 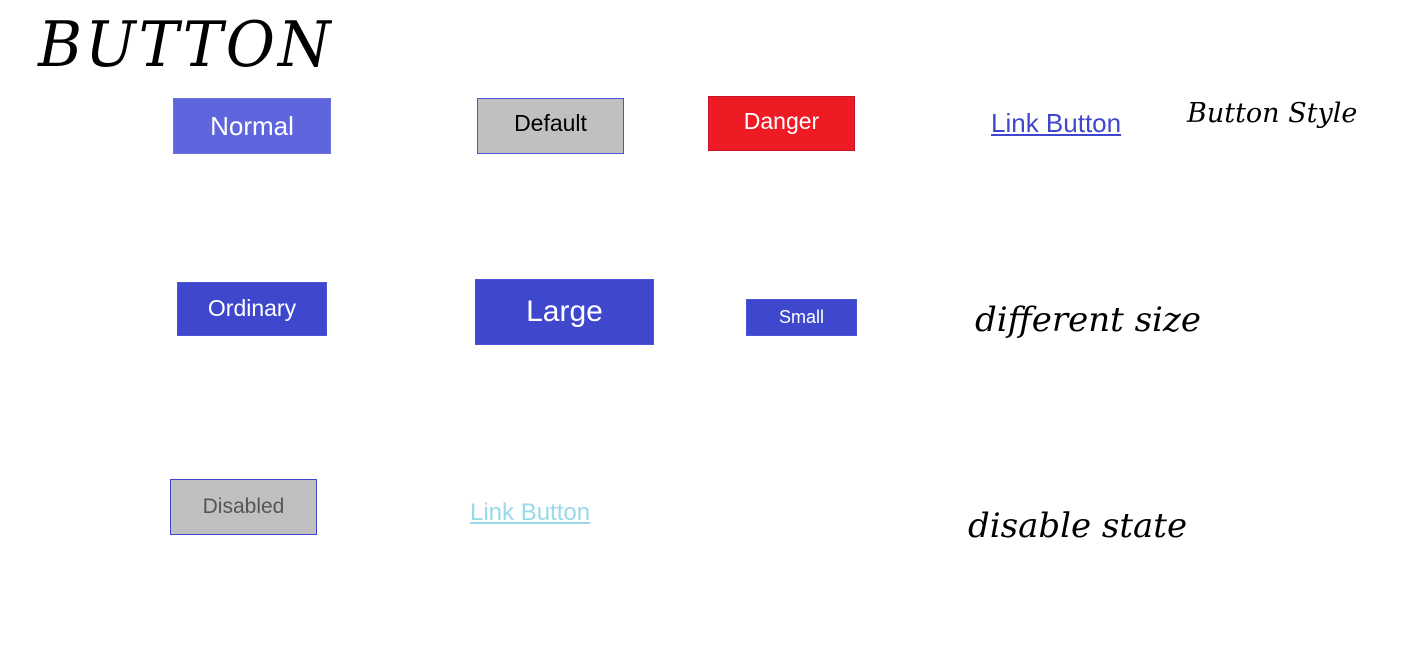 I want to click on danger-button: Danger, so click(x=781, y=123).